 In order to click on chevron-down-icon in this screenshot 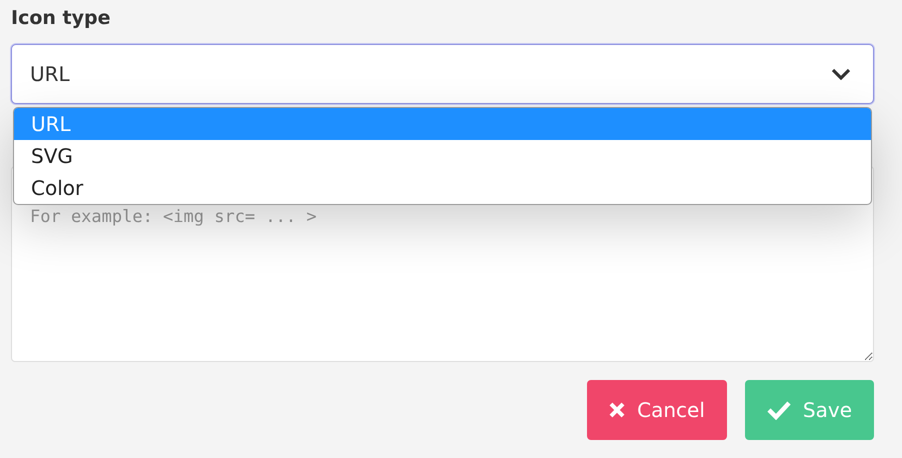, I will do `click(841, 74)`.